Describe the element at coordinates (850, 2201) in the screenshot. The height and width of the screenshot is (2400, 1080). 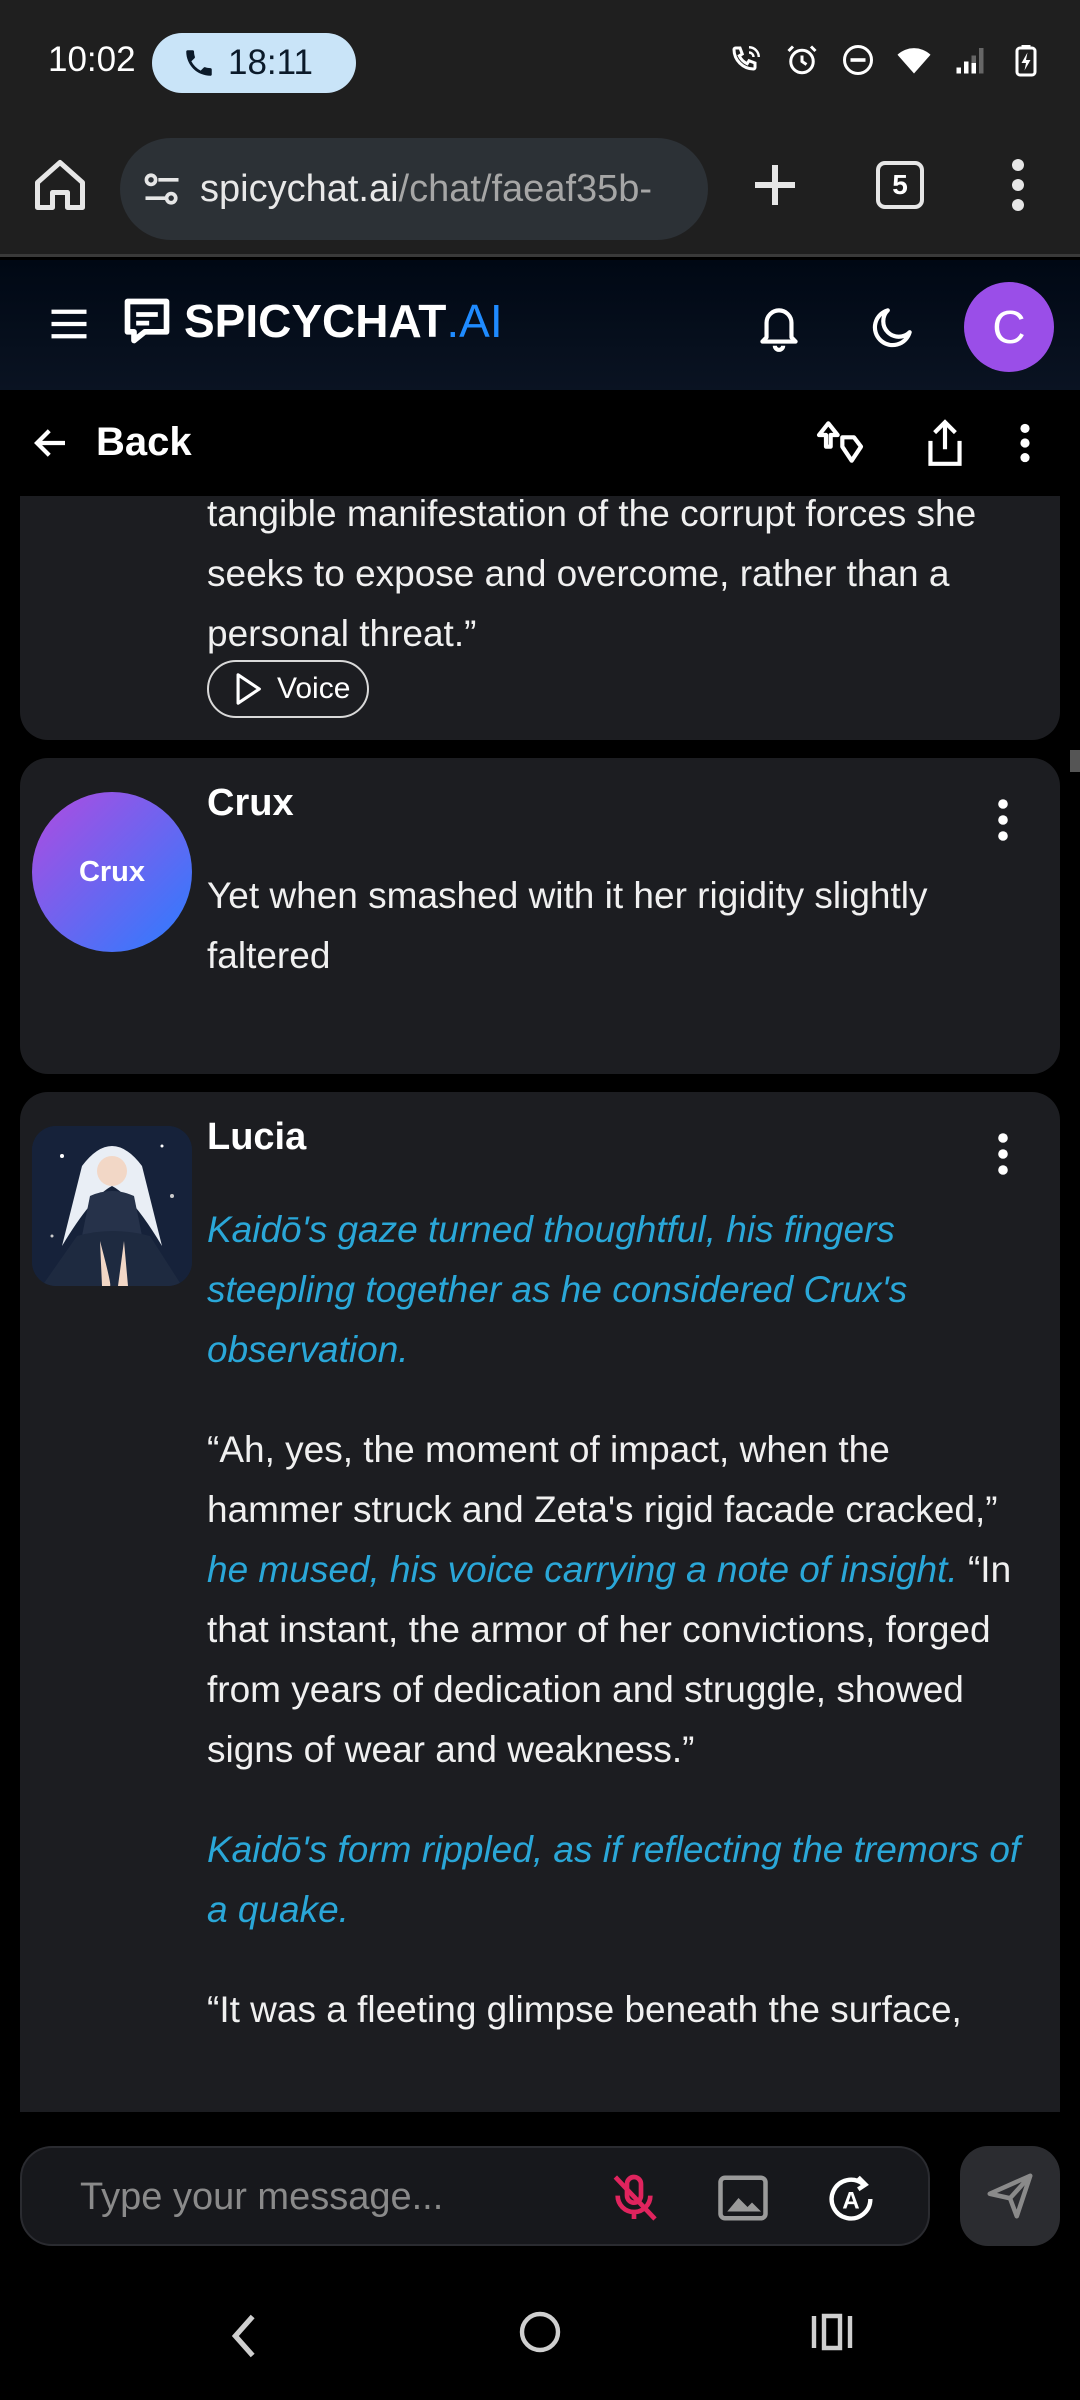
I see `svg-text: A` at that location.